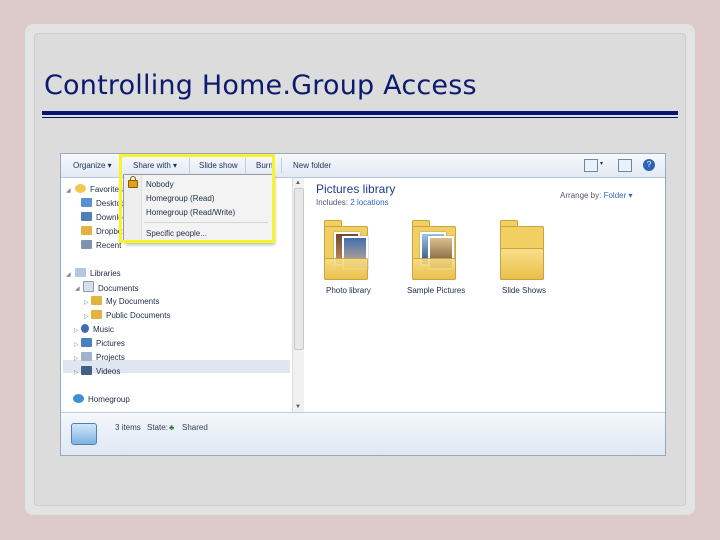 The image size is (720, 540). I want to click on arrange-by: Arrange by: Folder ▾, so click(596, 195).